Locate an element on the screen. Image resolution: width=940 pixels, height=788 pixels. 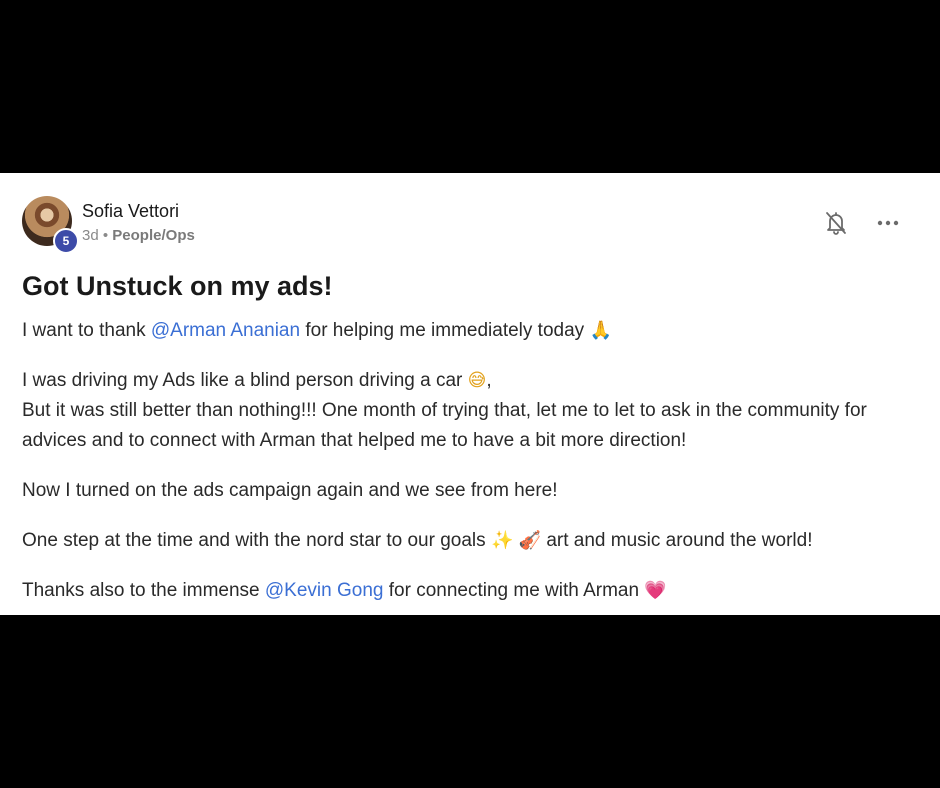
level-badge: 5 is located at coordinates (66, 241).